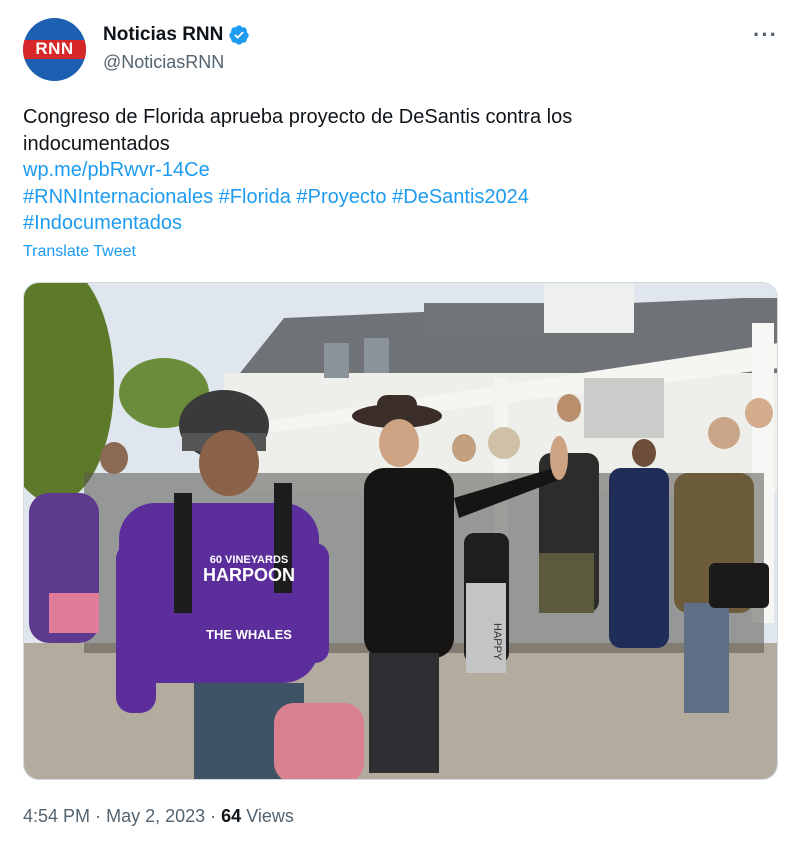 The width and height of the screenshot is (800, 845). Describe the element at coordinates (497, 642) in the screenshot. I see `pants-text: HAPPY` at that location.